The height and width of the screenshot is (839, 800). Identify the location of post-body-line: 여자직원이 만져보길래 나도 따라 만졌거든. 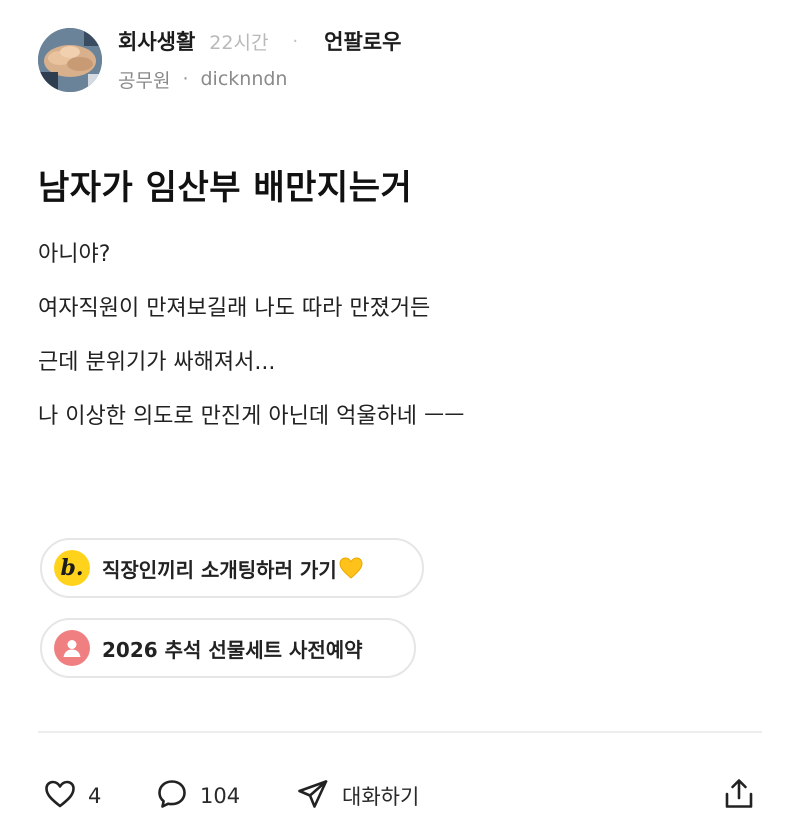
(234, 308).